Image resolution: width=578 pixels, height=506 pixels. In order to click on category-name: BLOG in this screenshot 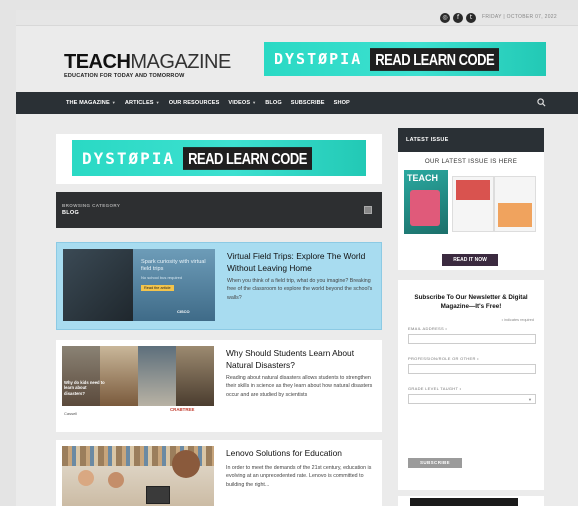, I will do `click(71, 213)`.